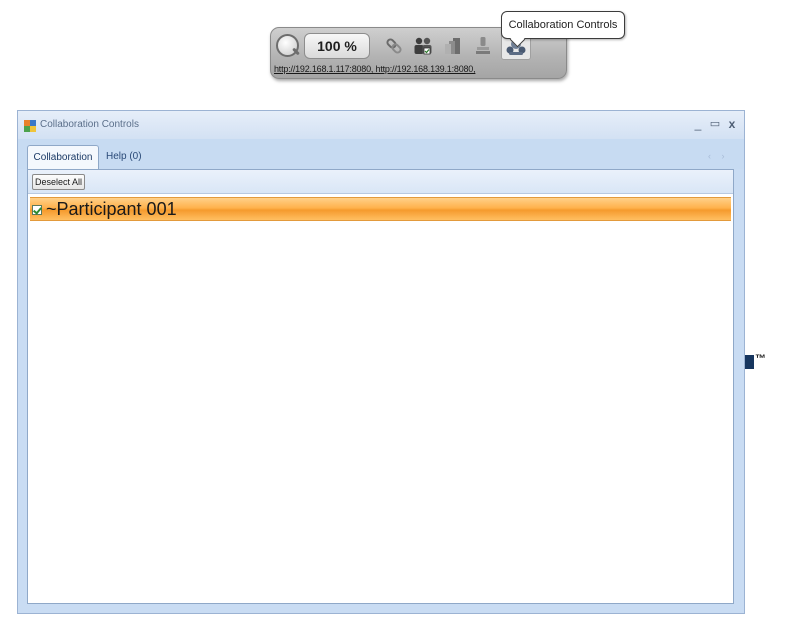  Describe the element at coordinates (380, 209) in the screenshot. I see `list-item: ~Participant 001` at that location.